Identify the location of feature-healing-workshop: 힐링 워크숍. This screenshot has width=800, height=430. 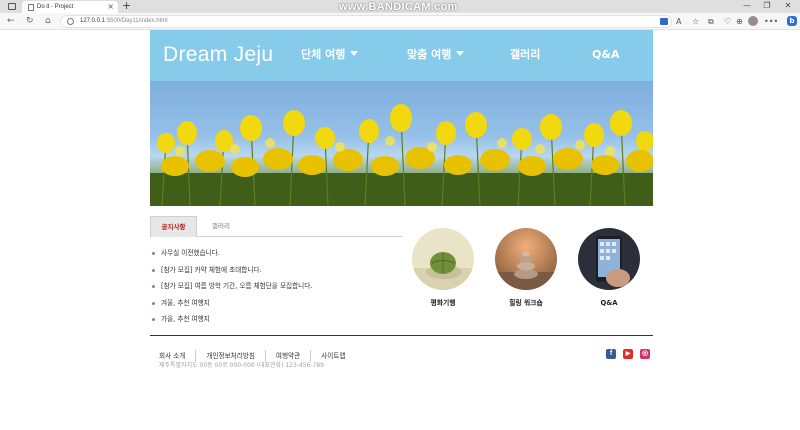
(526, 268).